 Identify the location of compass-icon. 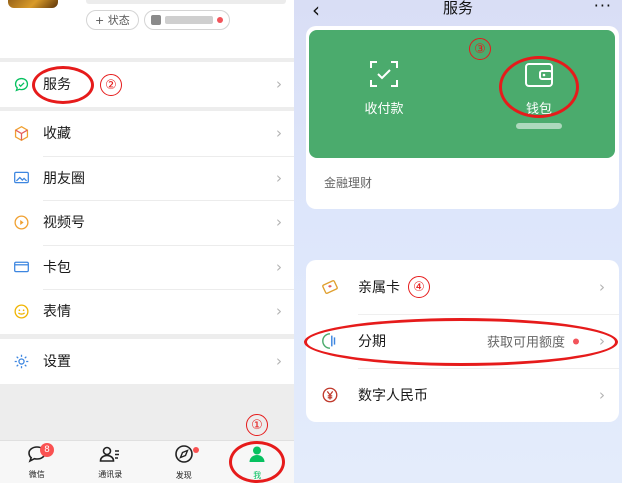
(184, 456).